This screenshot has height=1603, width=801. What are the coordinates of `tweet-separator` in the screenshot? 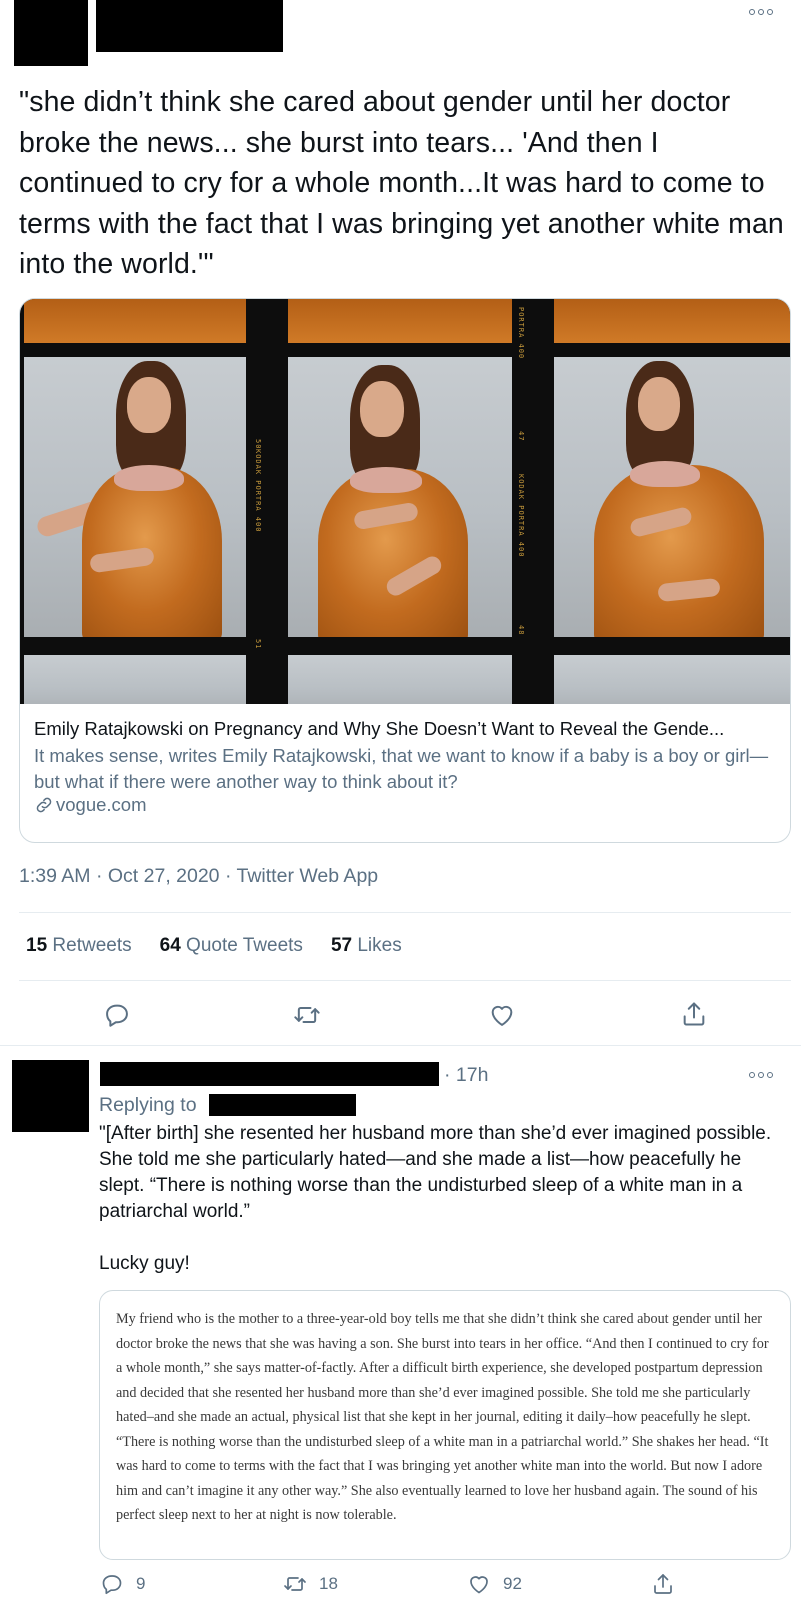 It's located at (400, 1045).